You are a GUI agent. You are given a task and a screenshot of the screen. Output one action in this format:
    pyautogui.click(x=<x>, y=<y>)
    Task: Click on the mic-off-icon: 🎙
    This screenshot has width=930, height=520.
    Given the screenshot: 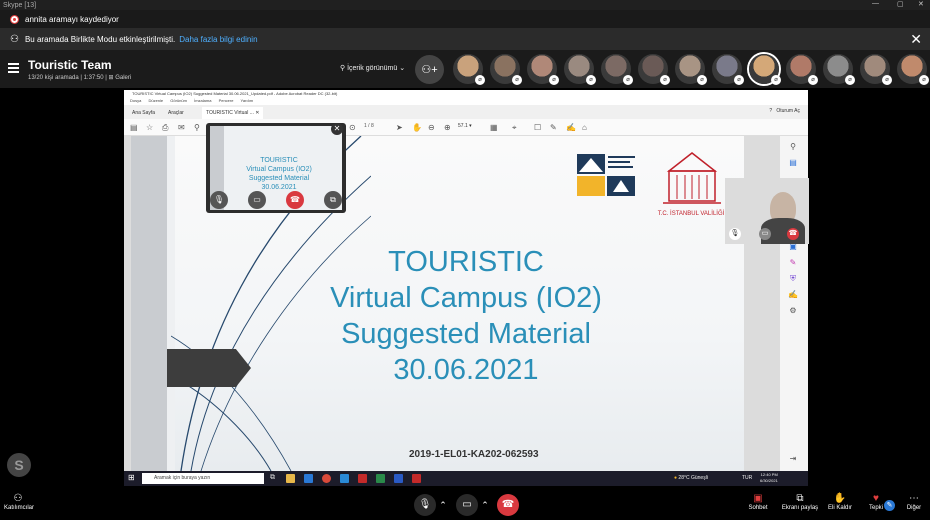 What is the action you would take?
    pyautogui.click(x=425, y=504)
    